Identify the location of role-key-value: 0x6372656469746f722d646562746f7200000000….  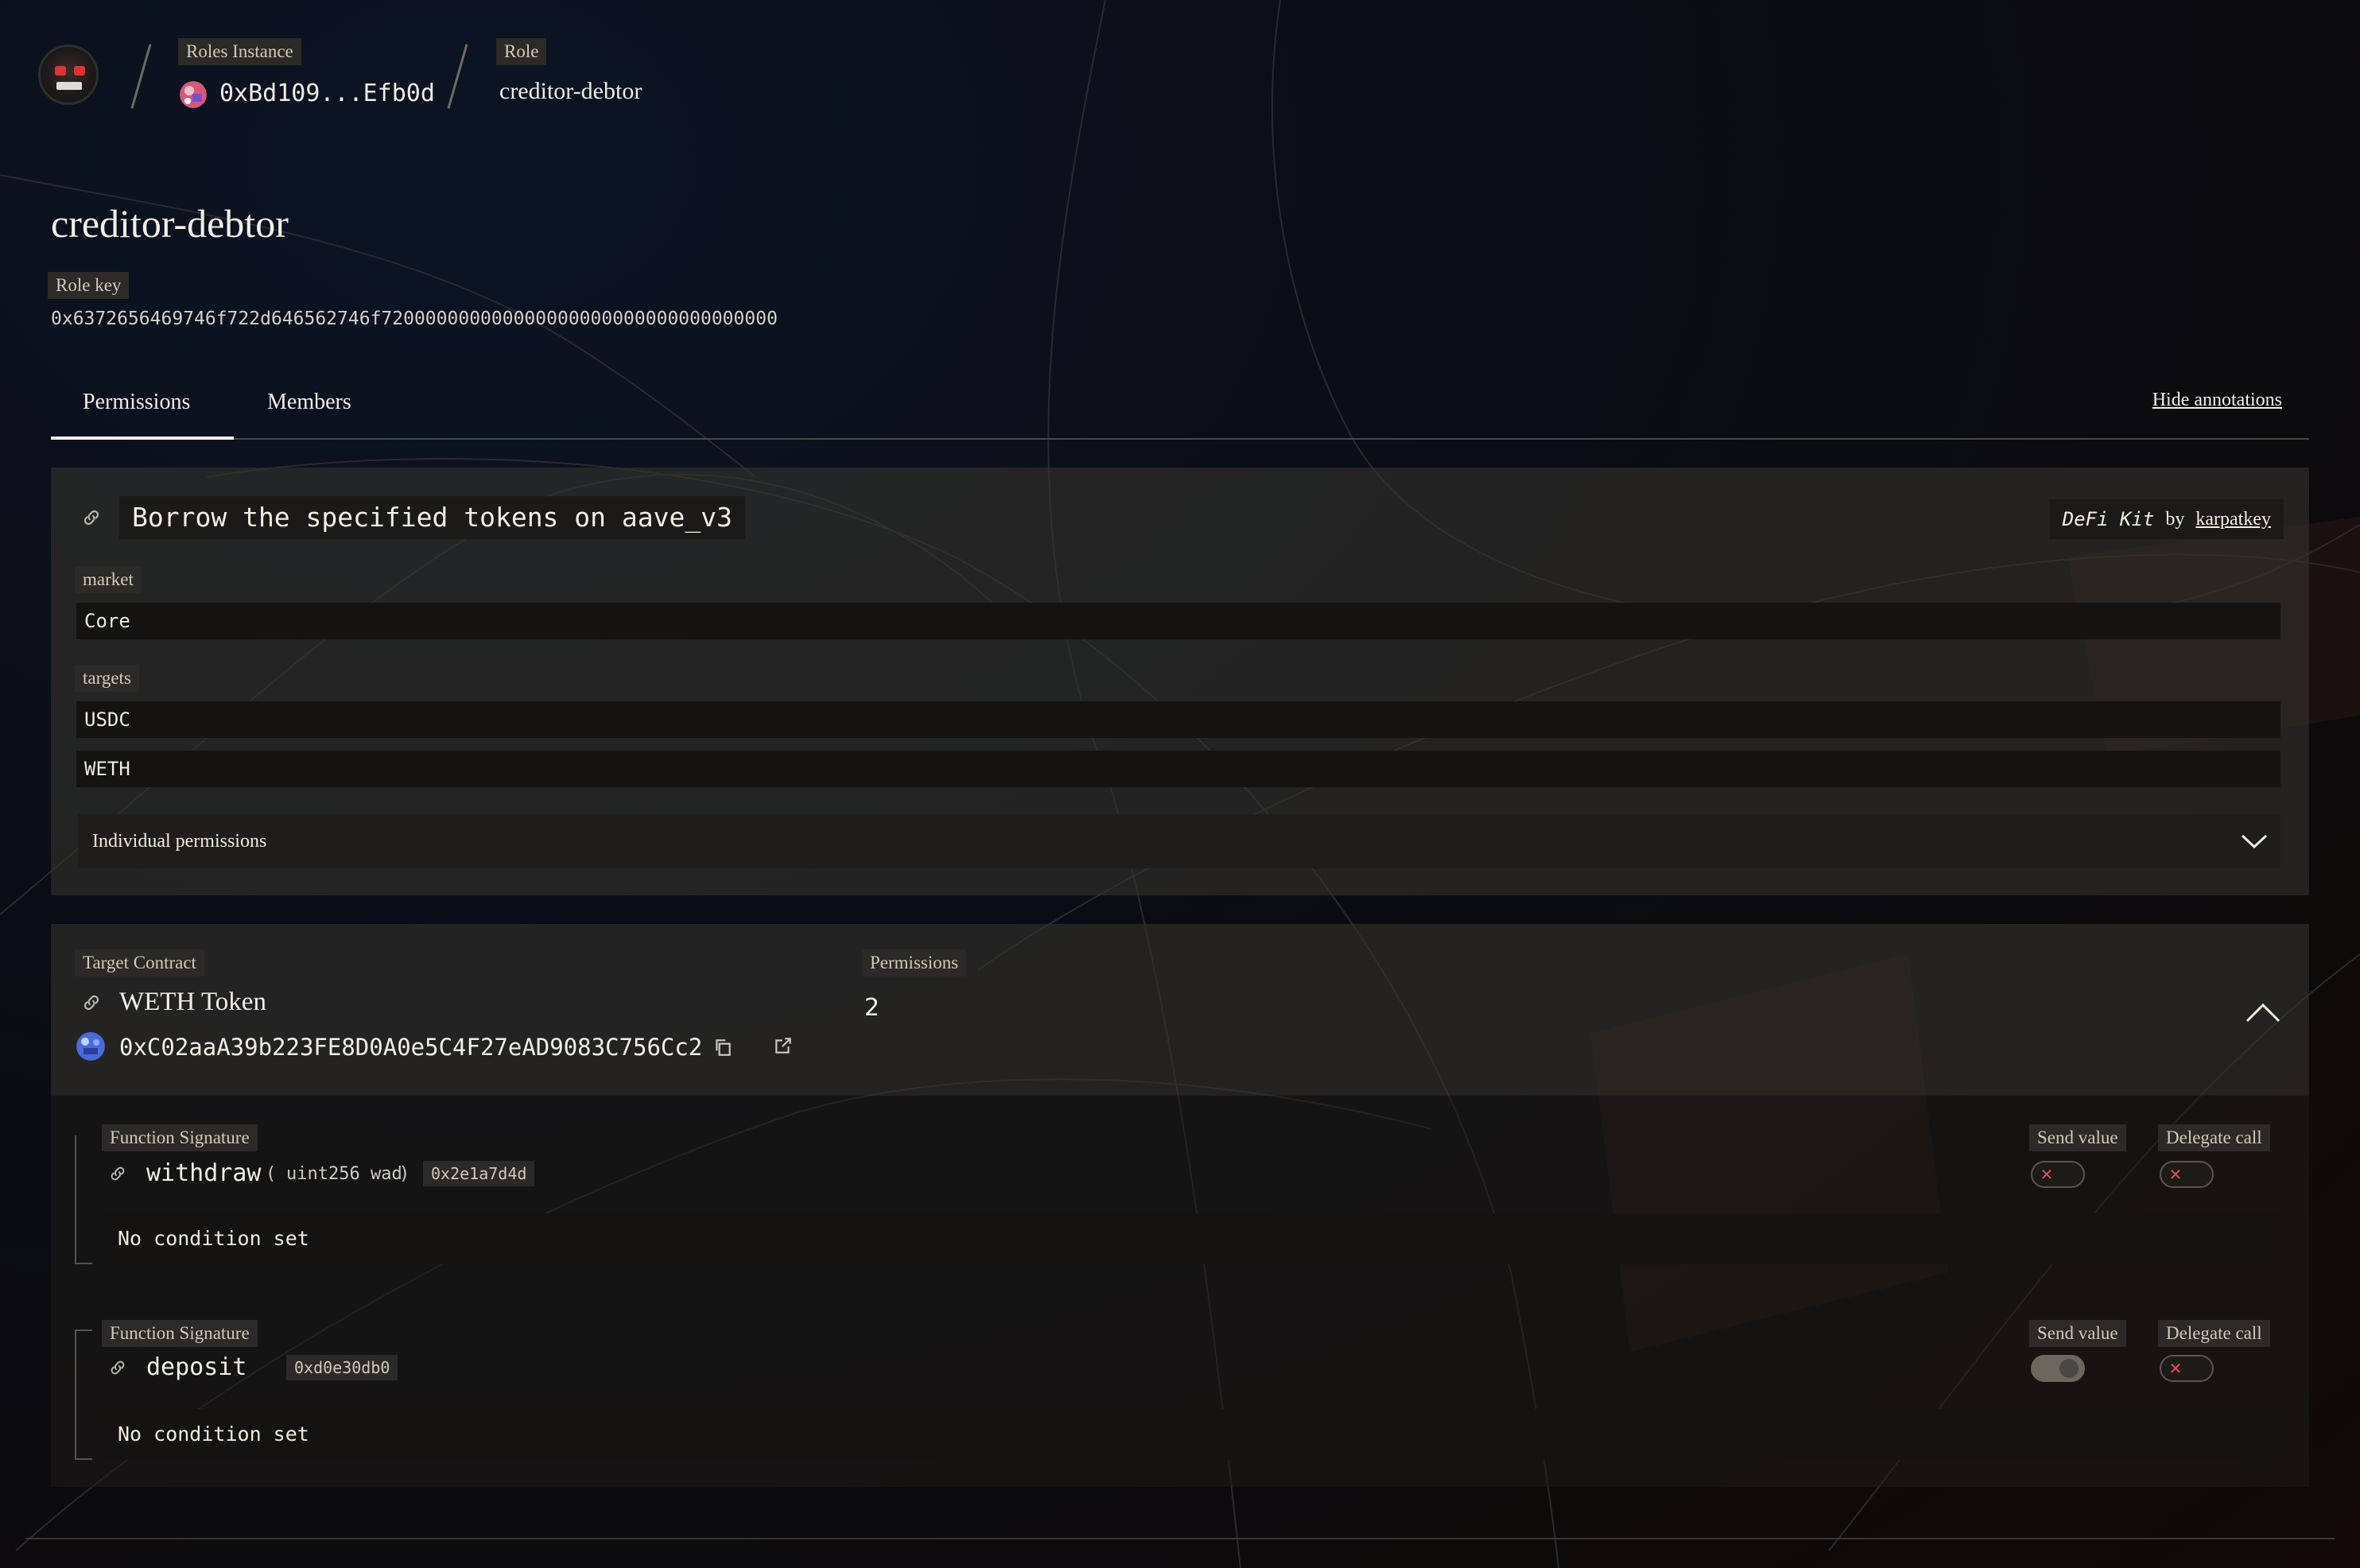
(414, 319).